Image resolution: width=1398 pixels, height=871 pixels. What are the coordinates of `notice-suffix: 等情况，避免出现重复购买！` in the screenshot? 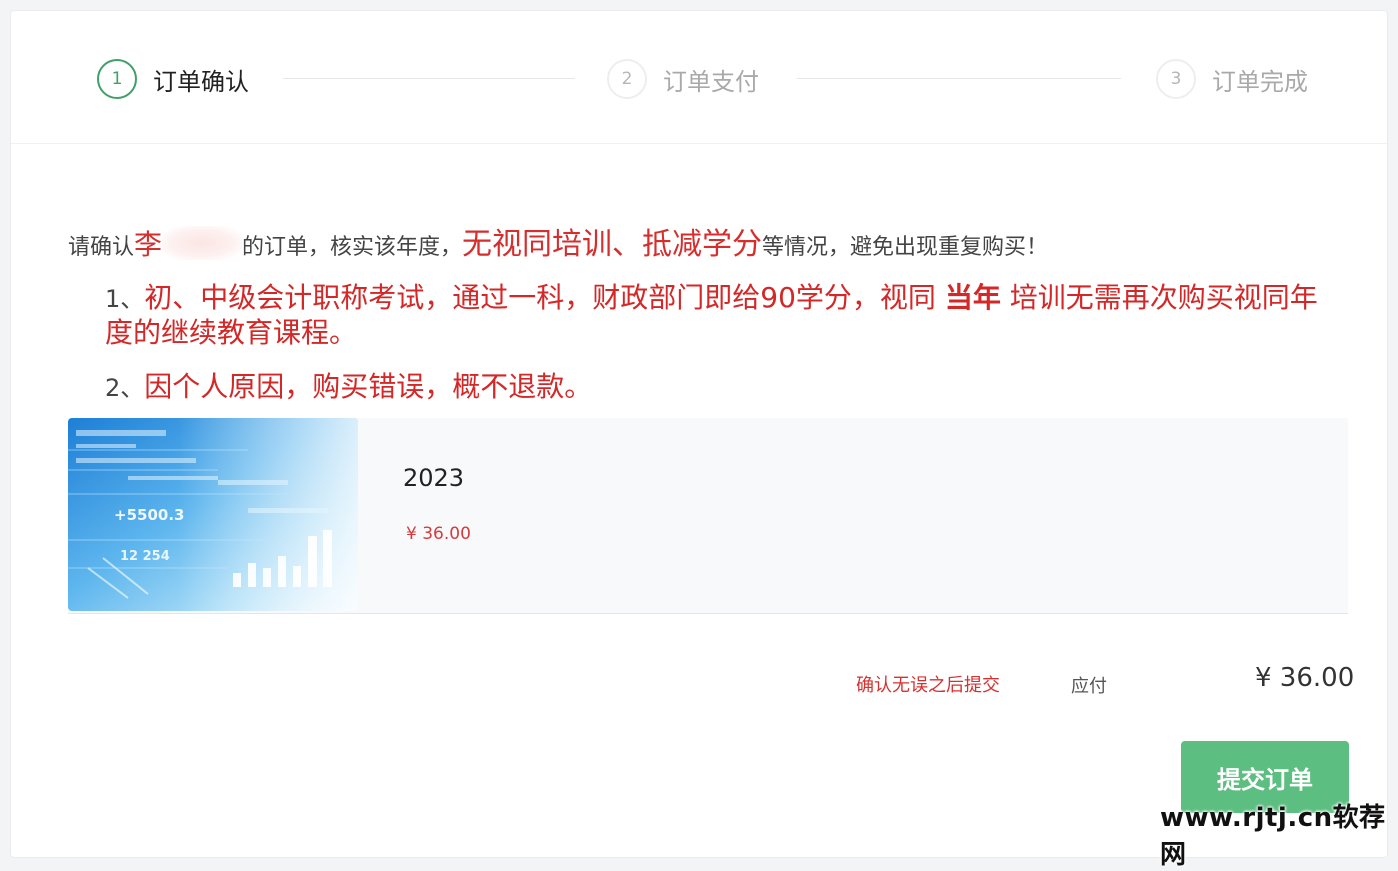 It's located at (905, 247).